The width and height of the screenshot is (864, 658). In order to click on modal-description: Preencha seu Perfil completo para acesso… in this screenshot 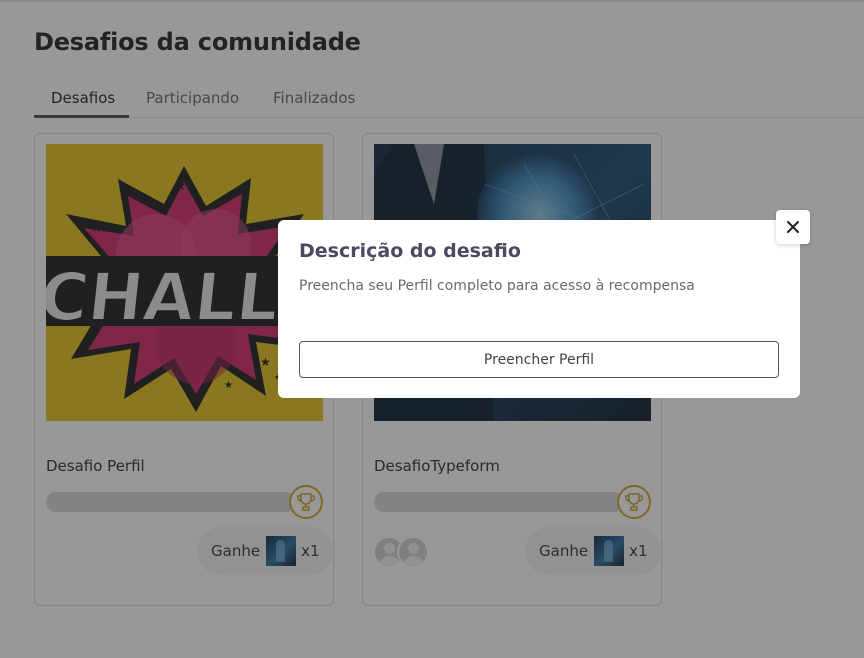, I will do `click(497, 286)`.